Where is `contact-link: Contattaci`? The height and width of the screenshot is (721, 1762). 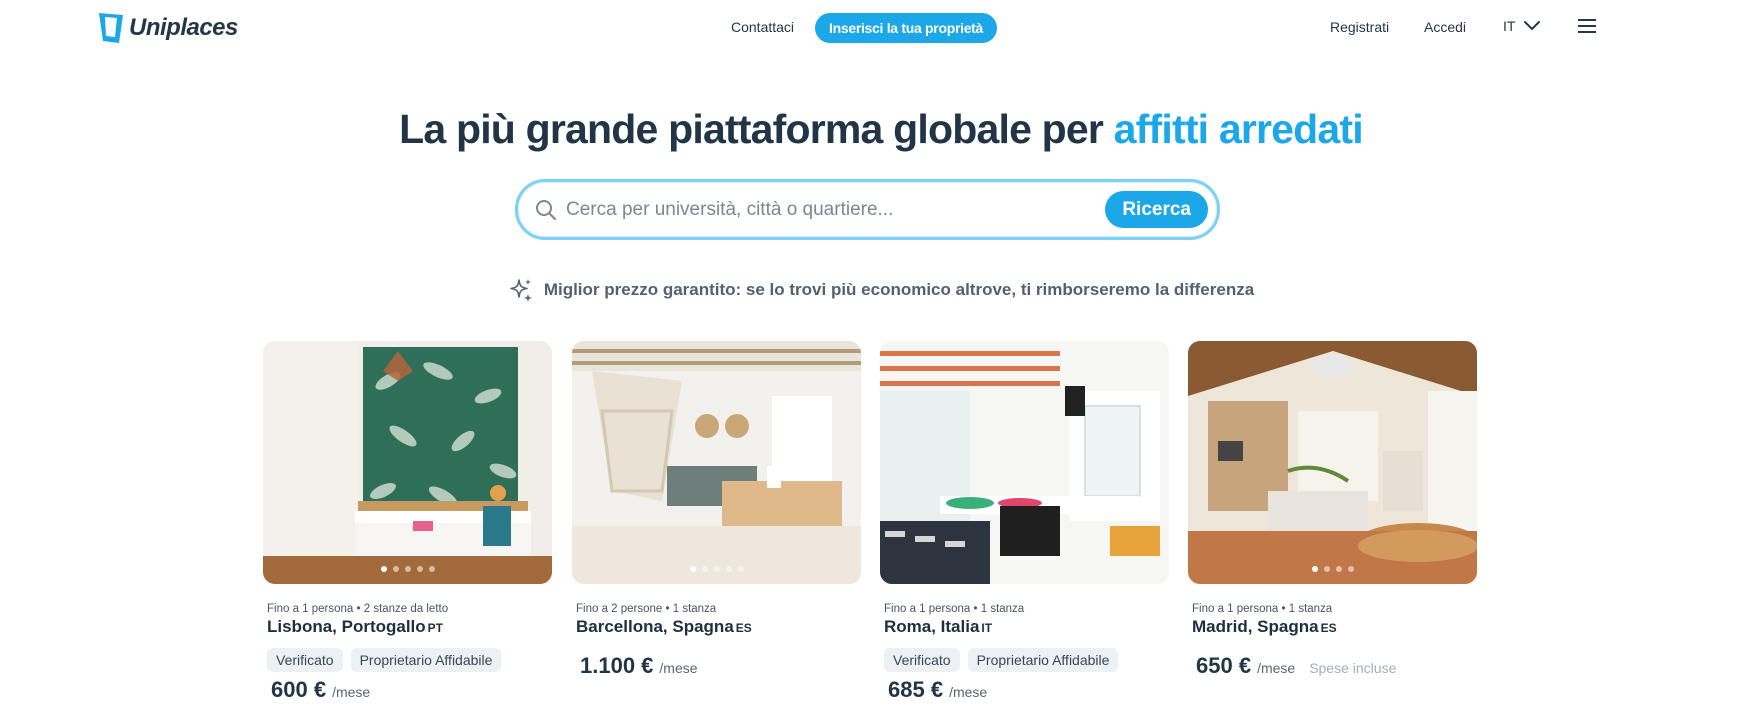
contact-link: Contattaci is located at coordinates (762, 27).